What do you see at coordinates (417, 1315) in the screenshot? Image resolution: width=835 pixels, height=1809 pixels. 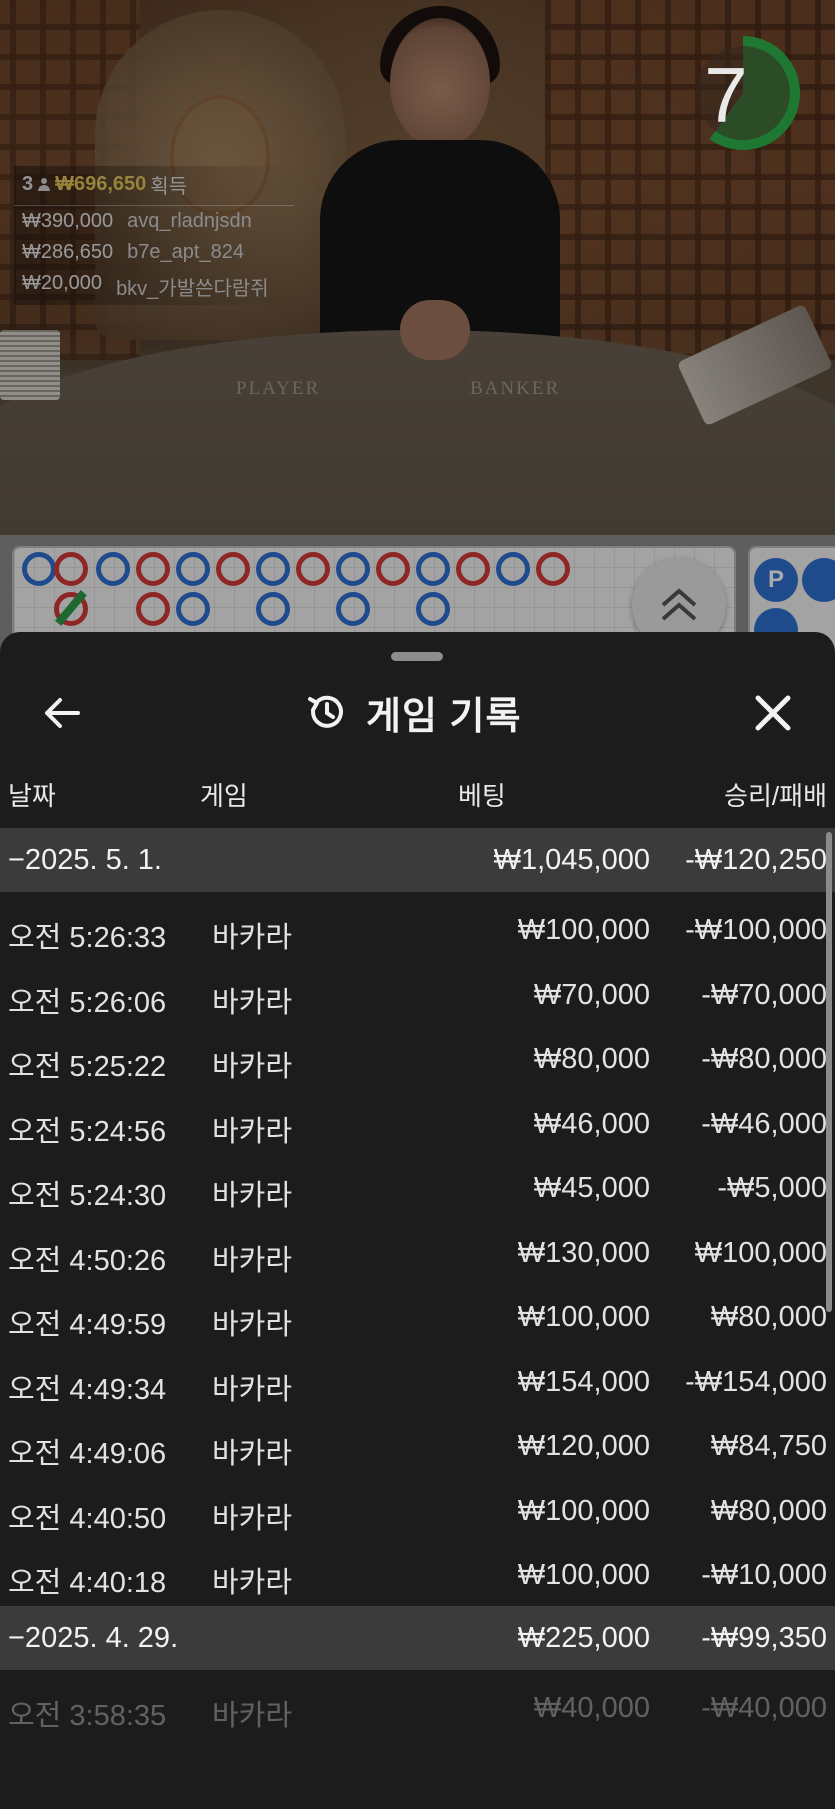 I see `history-row: 오전 4:49:59 바카라 ₩100,000 ₩80,000` at bounding box center [417, 1315].